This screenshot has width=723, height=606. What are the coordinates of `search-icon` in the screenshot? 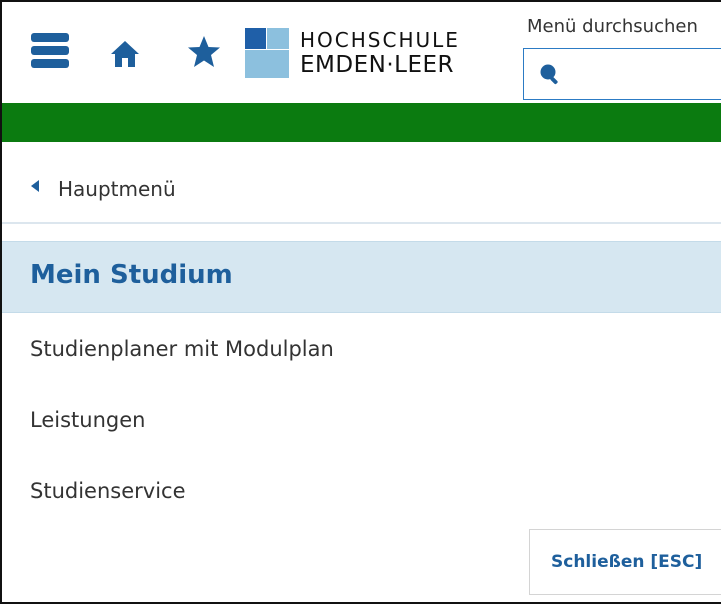 It's located at (549, 74).